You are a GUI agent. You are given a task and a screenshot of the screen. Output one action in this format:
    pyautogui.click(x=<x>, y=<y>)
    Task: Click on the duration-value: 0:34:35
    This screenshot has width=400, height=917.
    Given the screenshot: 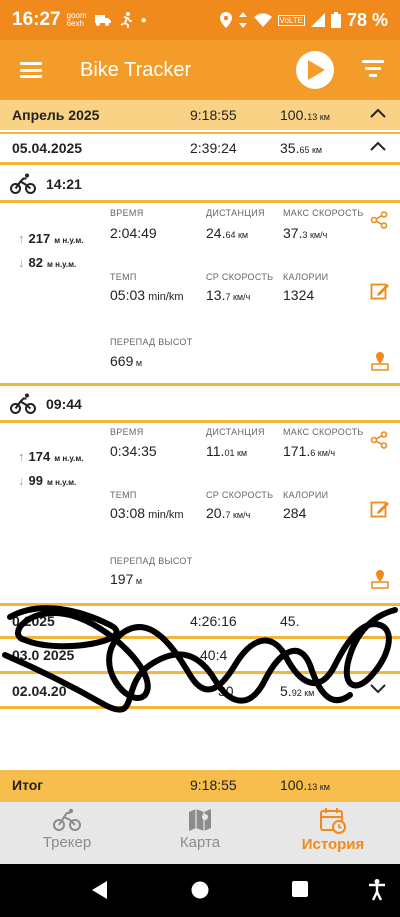 What is the action you would take?
    pyautogui.click(x=133, y=451)
    